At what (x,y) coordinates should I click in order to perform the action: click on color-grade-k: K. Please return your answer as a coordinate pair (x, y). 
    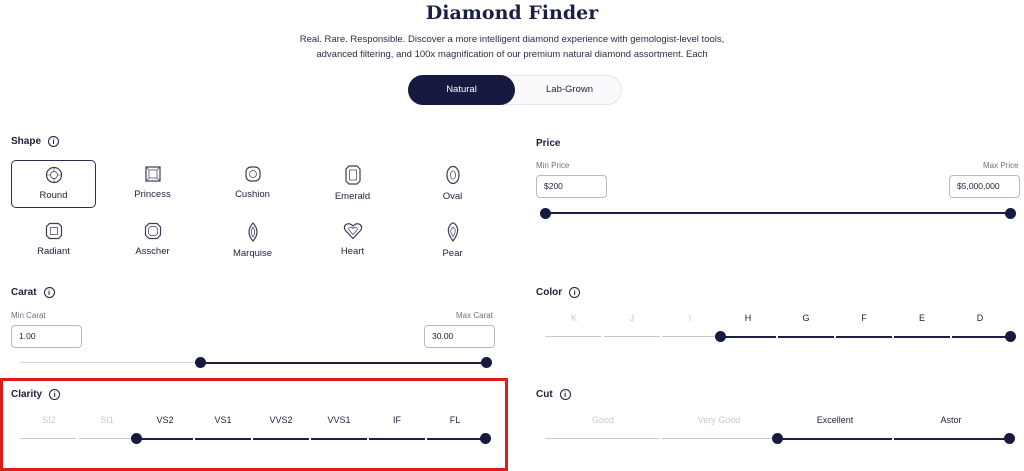
    Looking at the image, I should click on (574, 318).